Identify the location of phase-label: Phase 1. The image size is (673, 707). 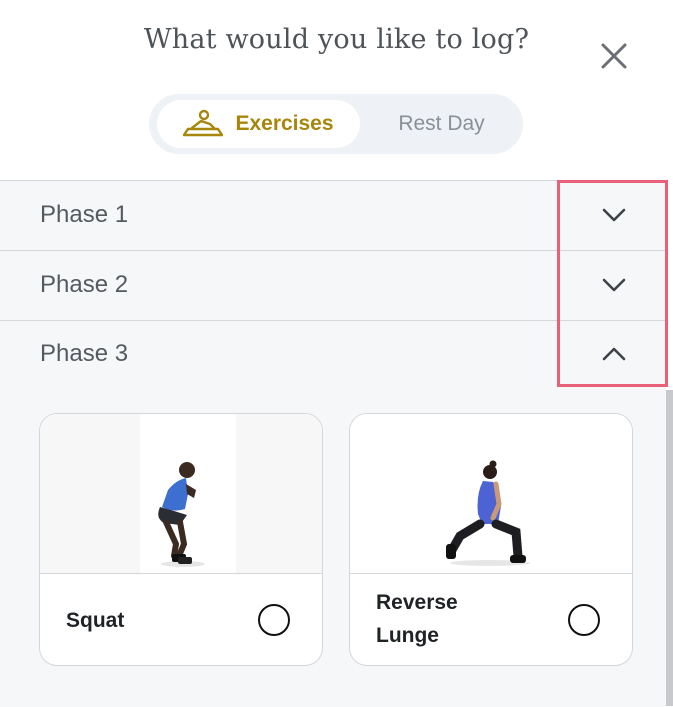
(84, 214).